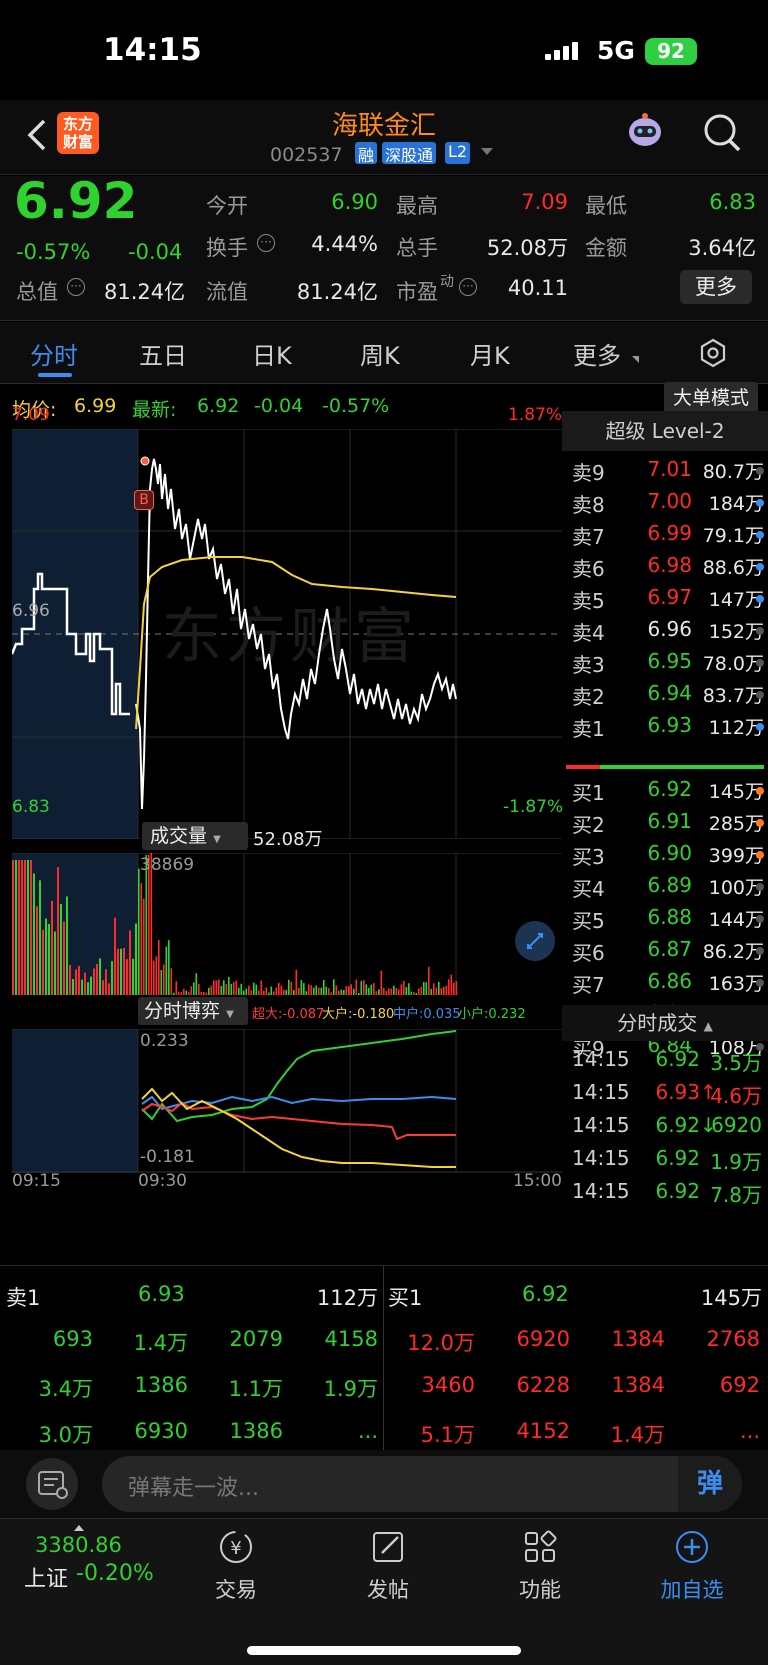 Image resolution: width=768 pixels, height=1665 pixels. I want to click on bid-row: 买6 6.87 86.2万, so click(665, 952).